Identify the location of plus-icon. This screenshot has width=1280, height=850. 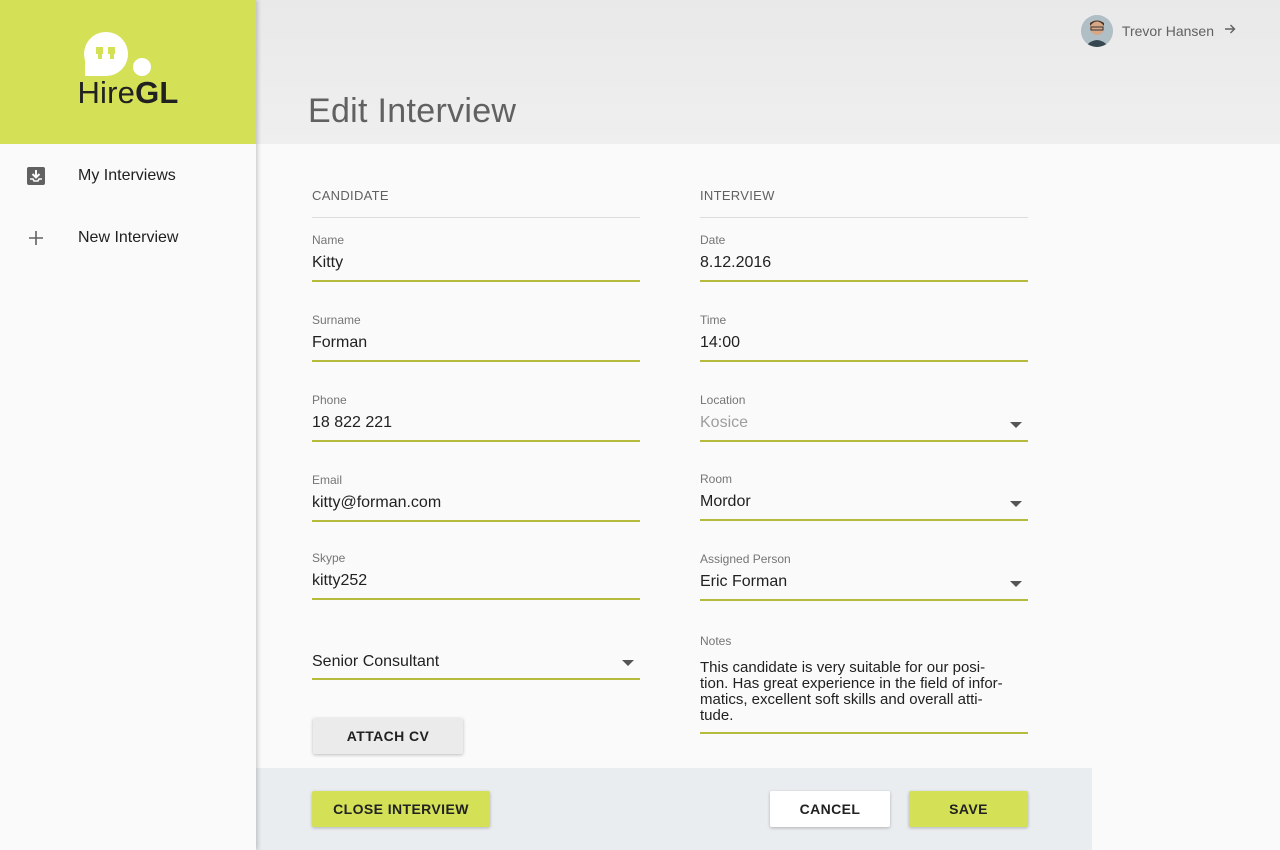
(36, 238).